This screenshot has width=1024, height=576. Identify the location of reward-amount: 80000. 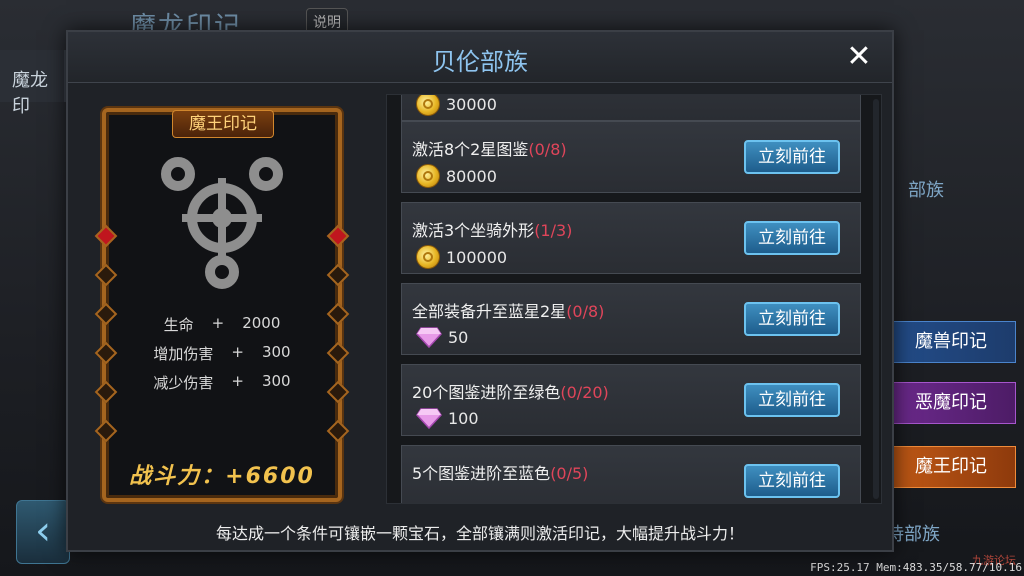
(471, 176).